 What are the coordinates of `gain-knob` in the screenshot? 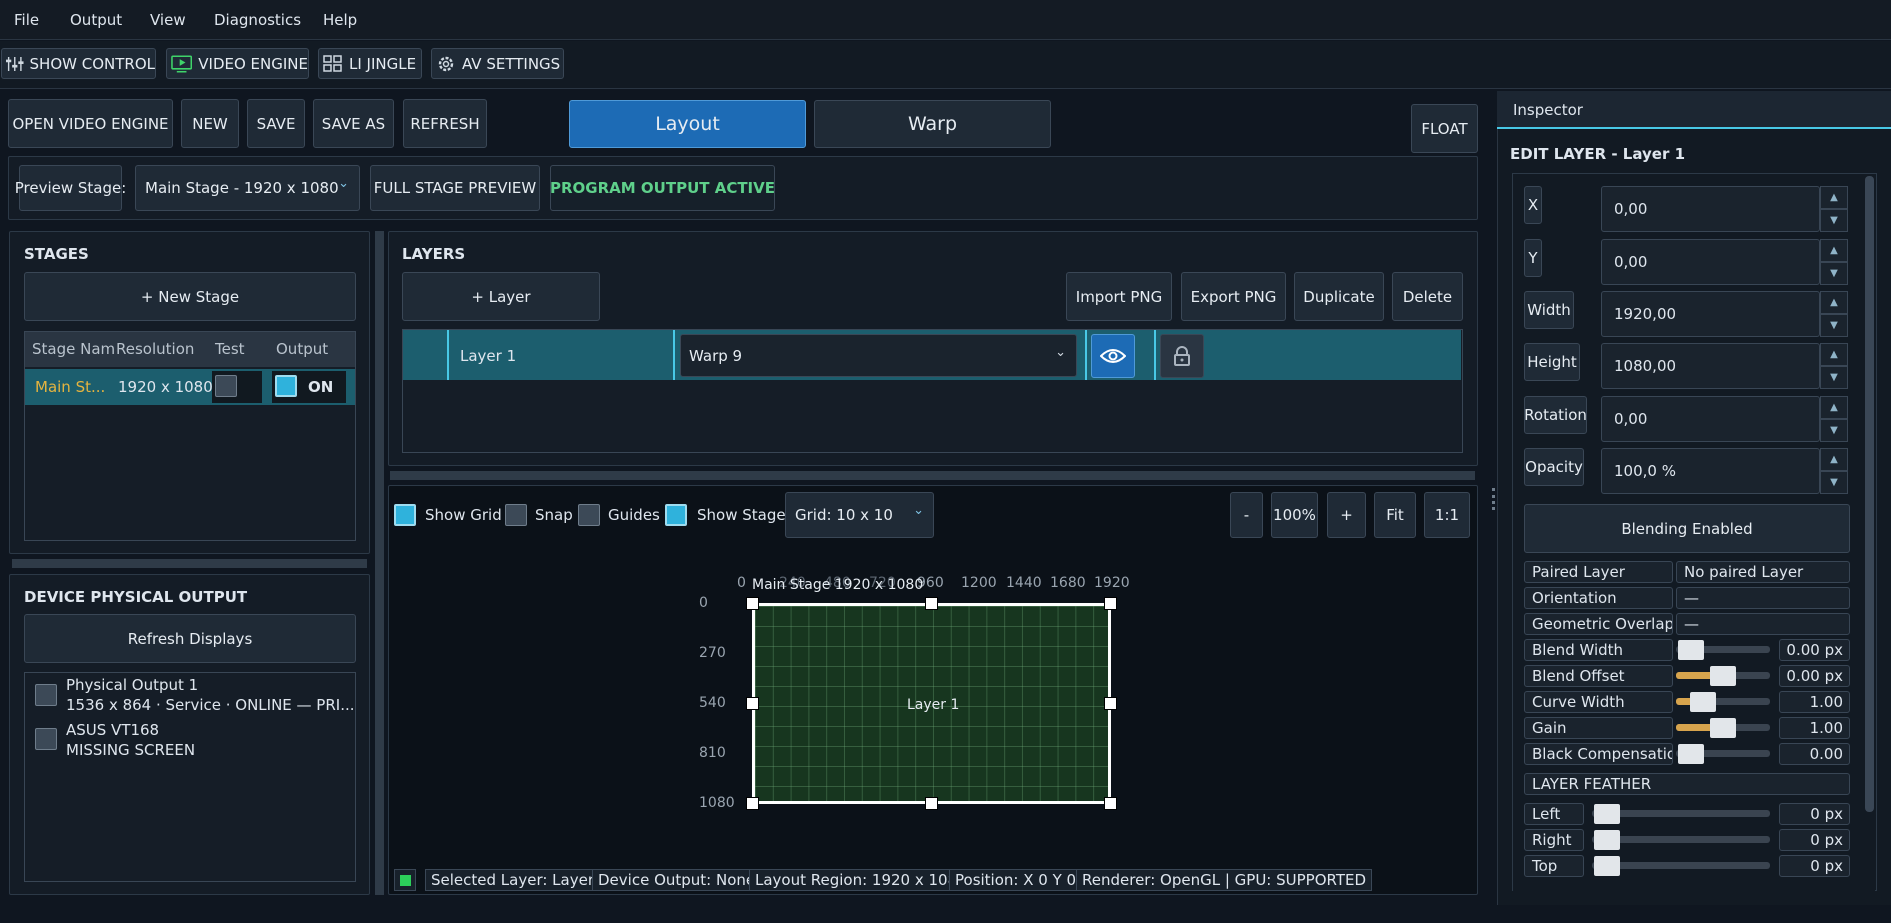 It's located at (1723, 728).